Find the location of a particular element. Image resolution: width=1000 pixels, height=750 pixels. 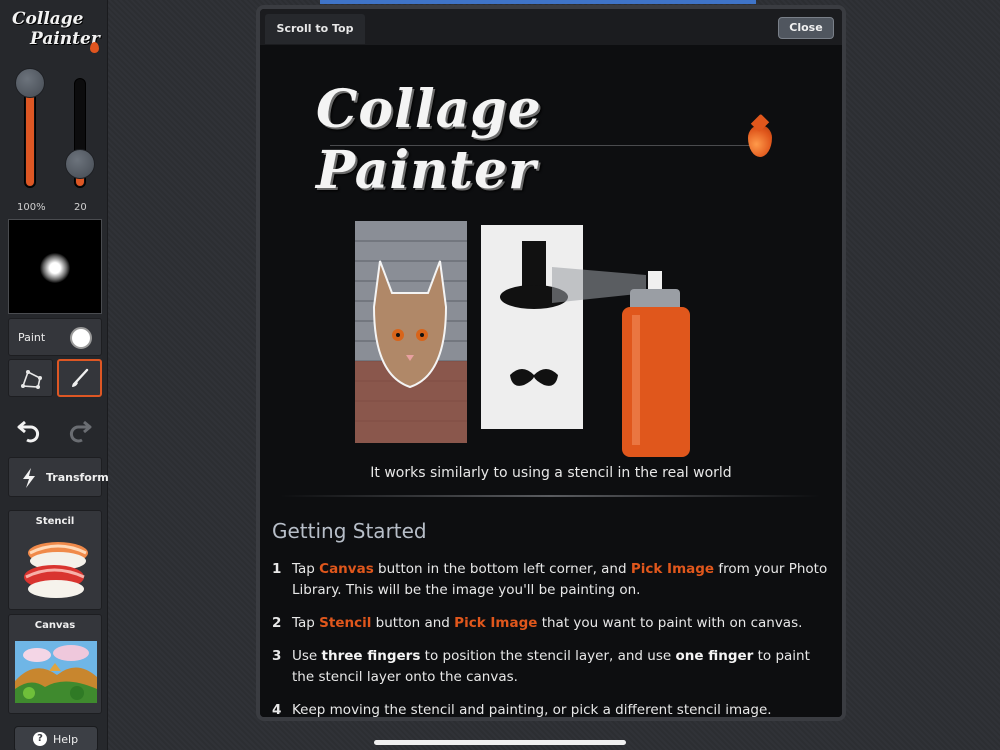

canvas-label: Canvas is located at coordinates (55, 625).